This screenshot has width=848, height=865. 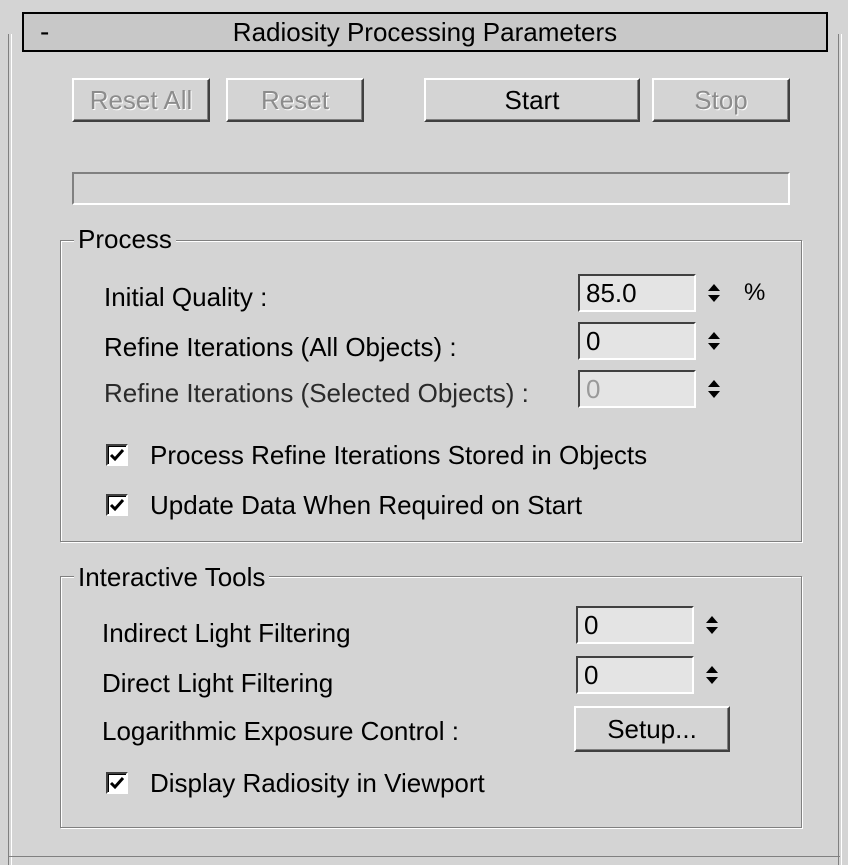 I want to click on process-refine-checkbox, so click(x=117, y=455).